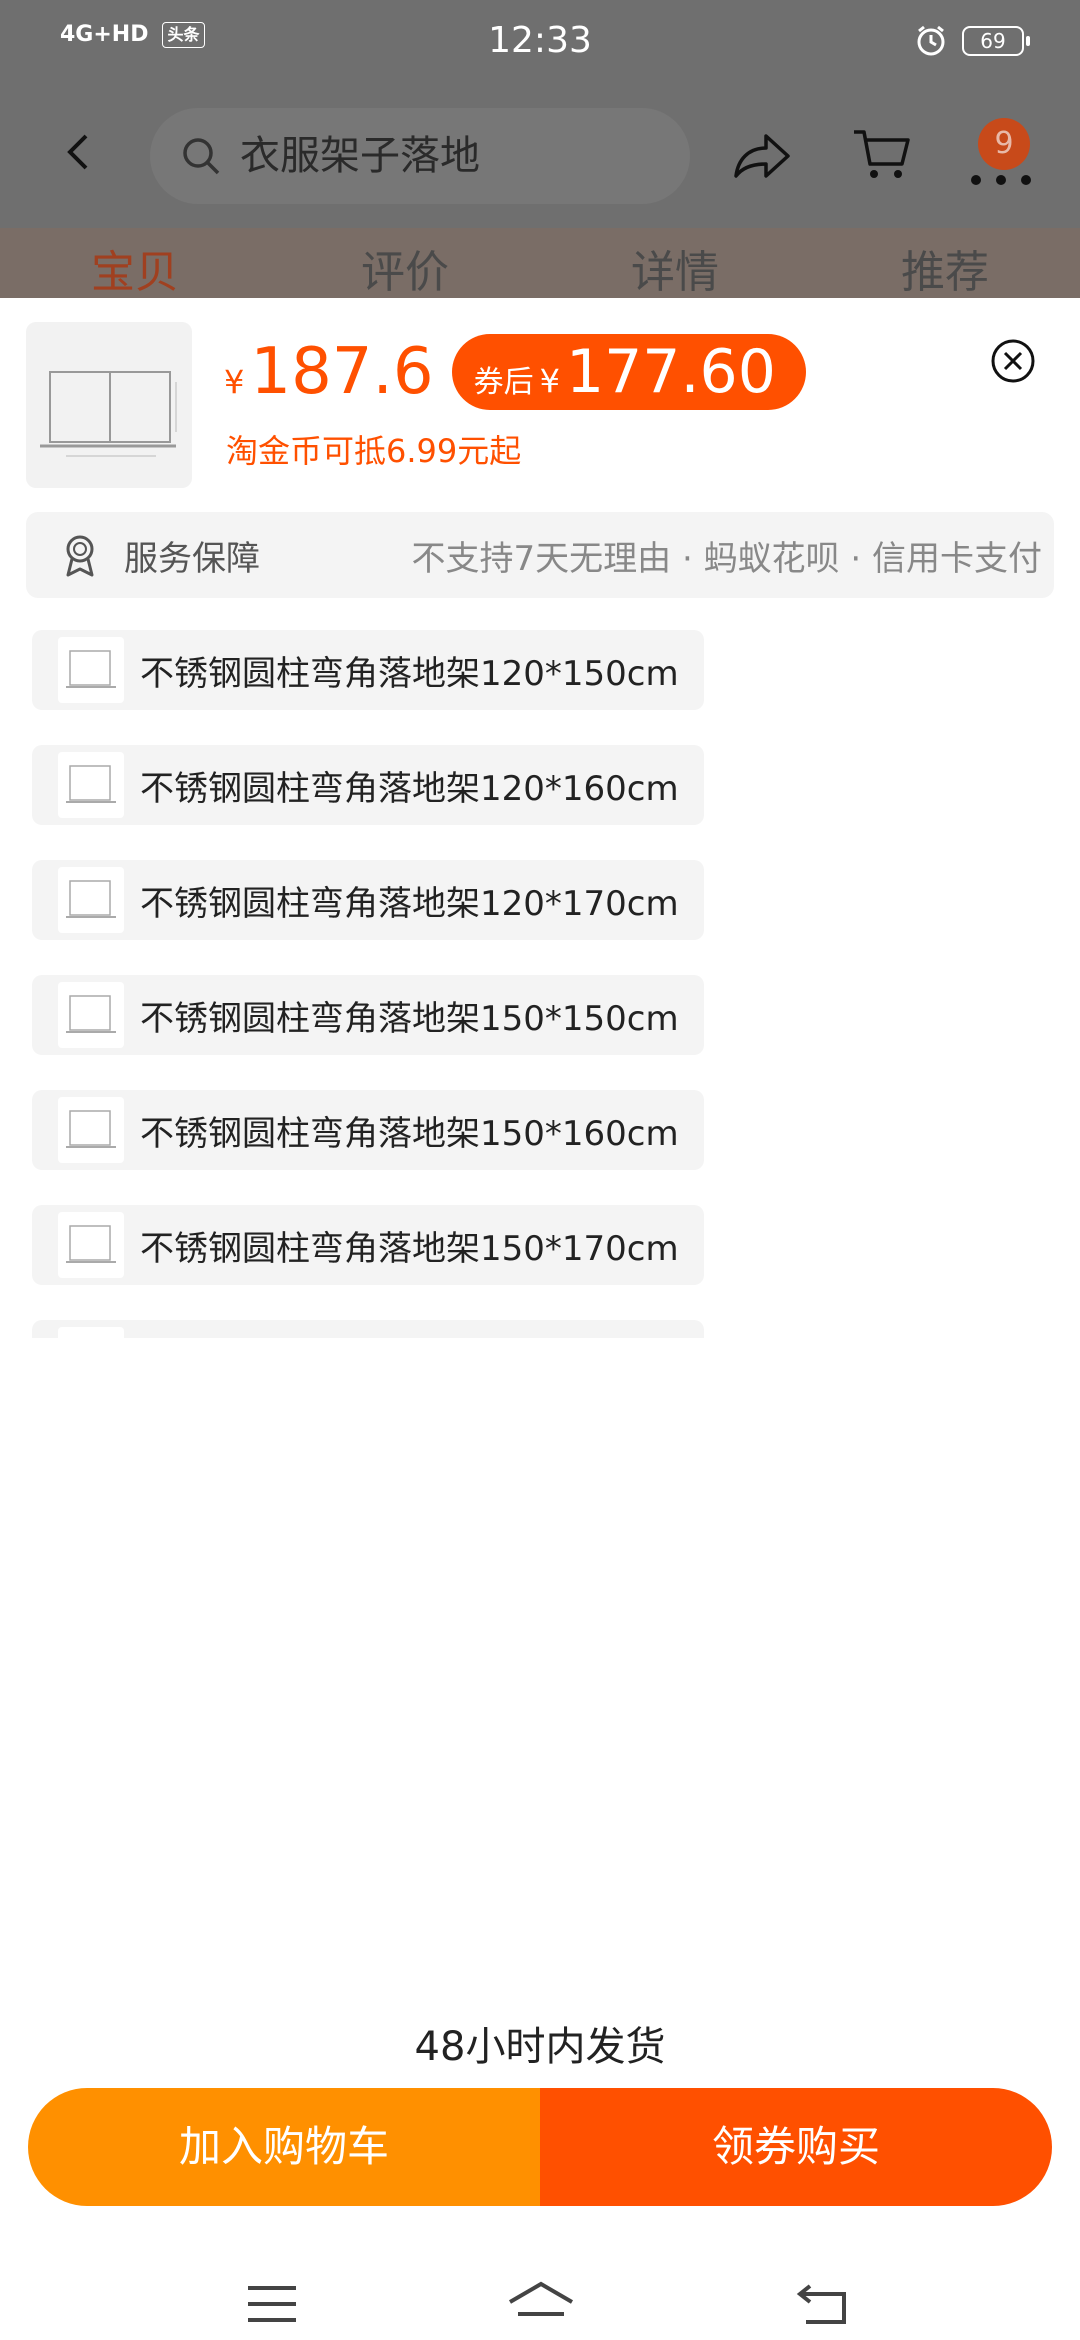  What do you see at coordinates (405, 264) in the screenshot?
I see `tab-reviews: 评价` at bounding box center [405, 264].